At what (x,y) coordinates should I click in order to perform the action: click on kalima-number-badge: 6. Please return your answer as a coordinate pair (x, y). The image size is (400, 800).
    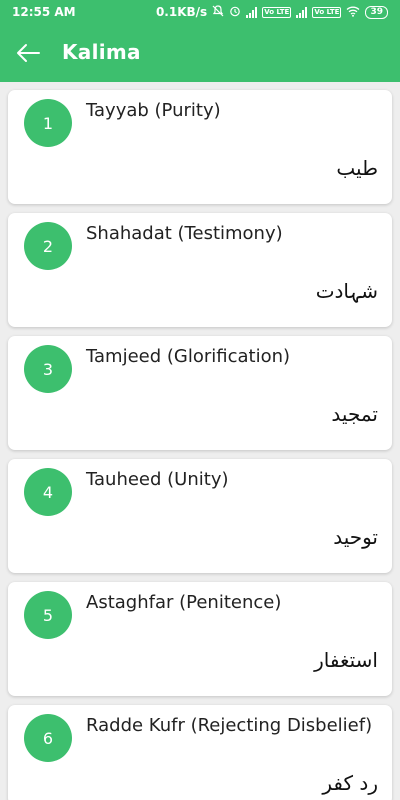
    Looking at the image, I should click on (48, 738).